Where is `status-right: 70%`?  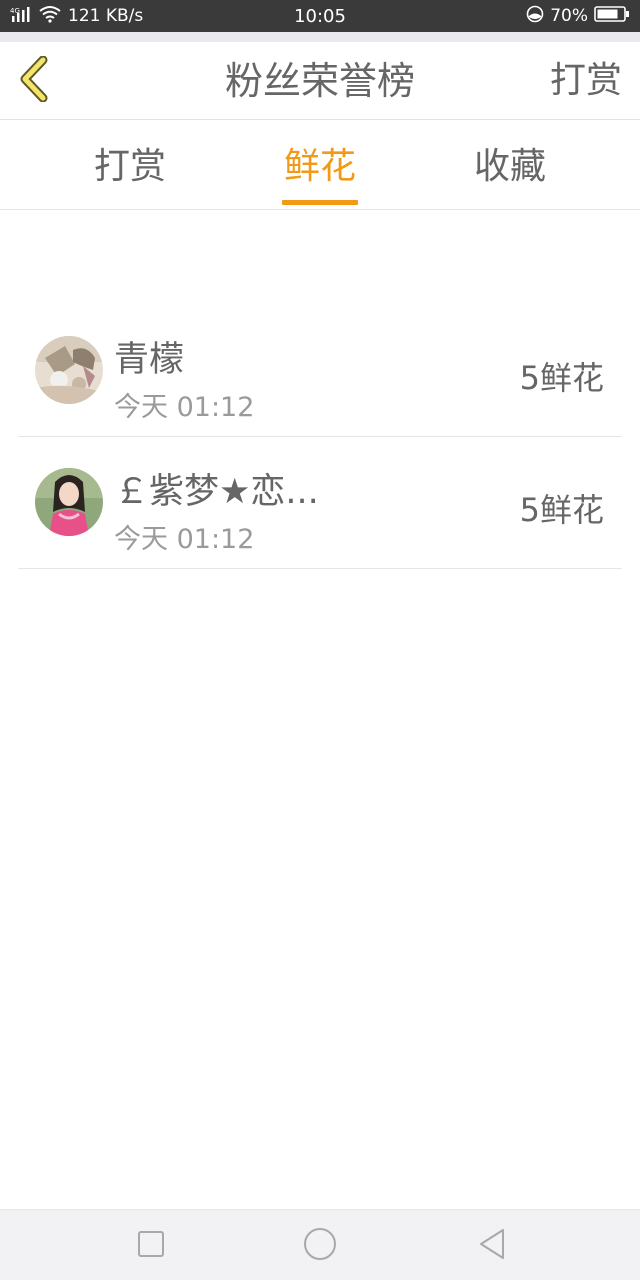
status-right: 70% is located at coordinates (578, 16).